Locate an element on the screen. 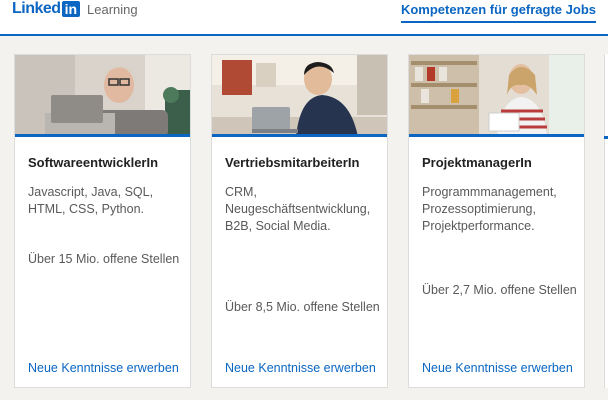  person-at-laptop-photo is located at coordinates (102, 94).